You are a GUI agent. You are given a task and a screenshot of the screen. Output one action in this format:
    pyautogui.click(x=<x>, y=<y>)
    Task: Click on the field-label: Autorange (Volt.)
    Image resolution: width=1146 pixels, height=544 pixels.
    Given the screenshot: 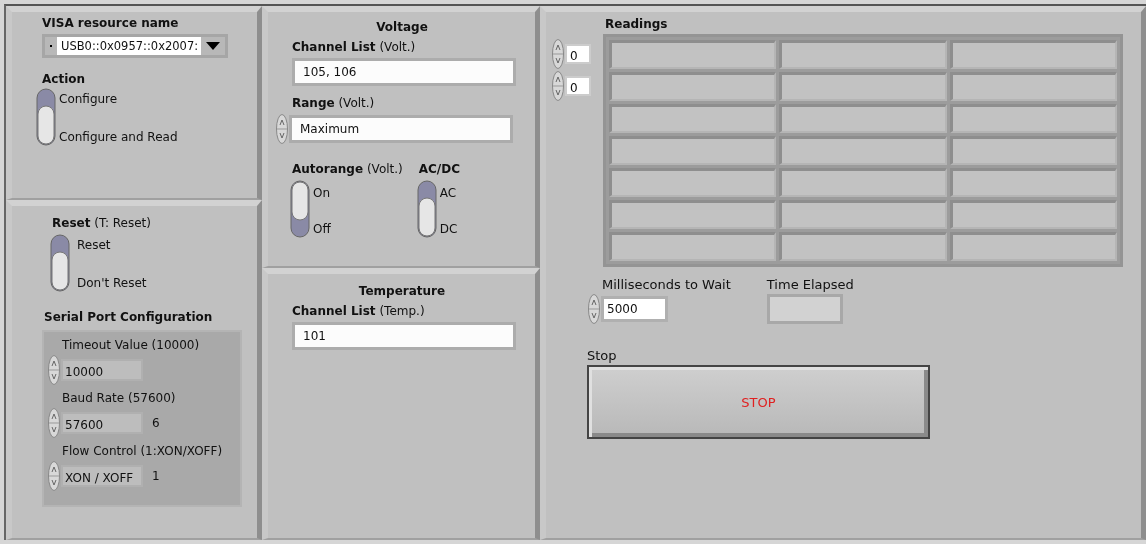 What is the action you would take?
    pyautogui.click(x=347, y=169)
    